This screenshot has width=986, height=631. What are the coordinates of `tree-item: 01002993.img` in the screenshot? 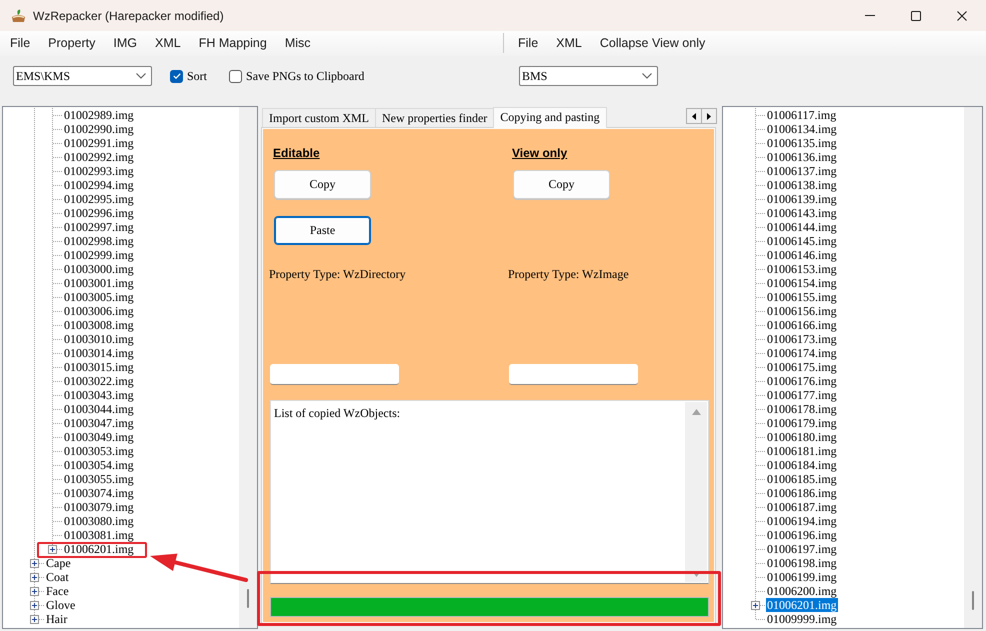 It's located at (99, 171).